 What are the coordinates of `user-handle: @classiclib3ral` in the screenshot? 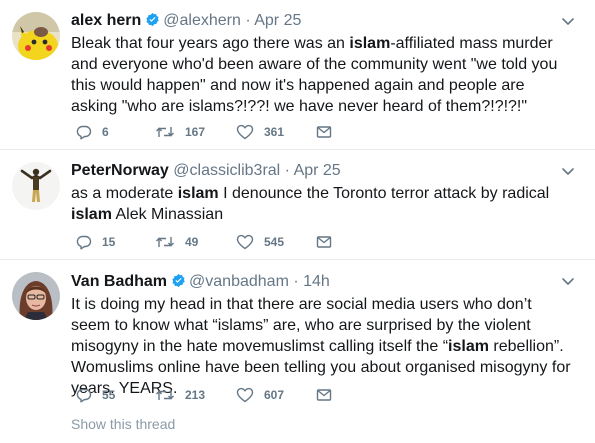 It's located at (226, 170).